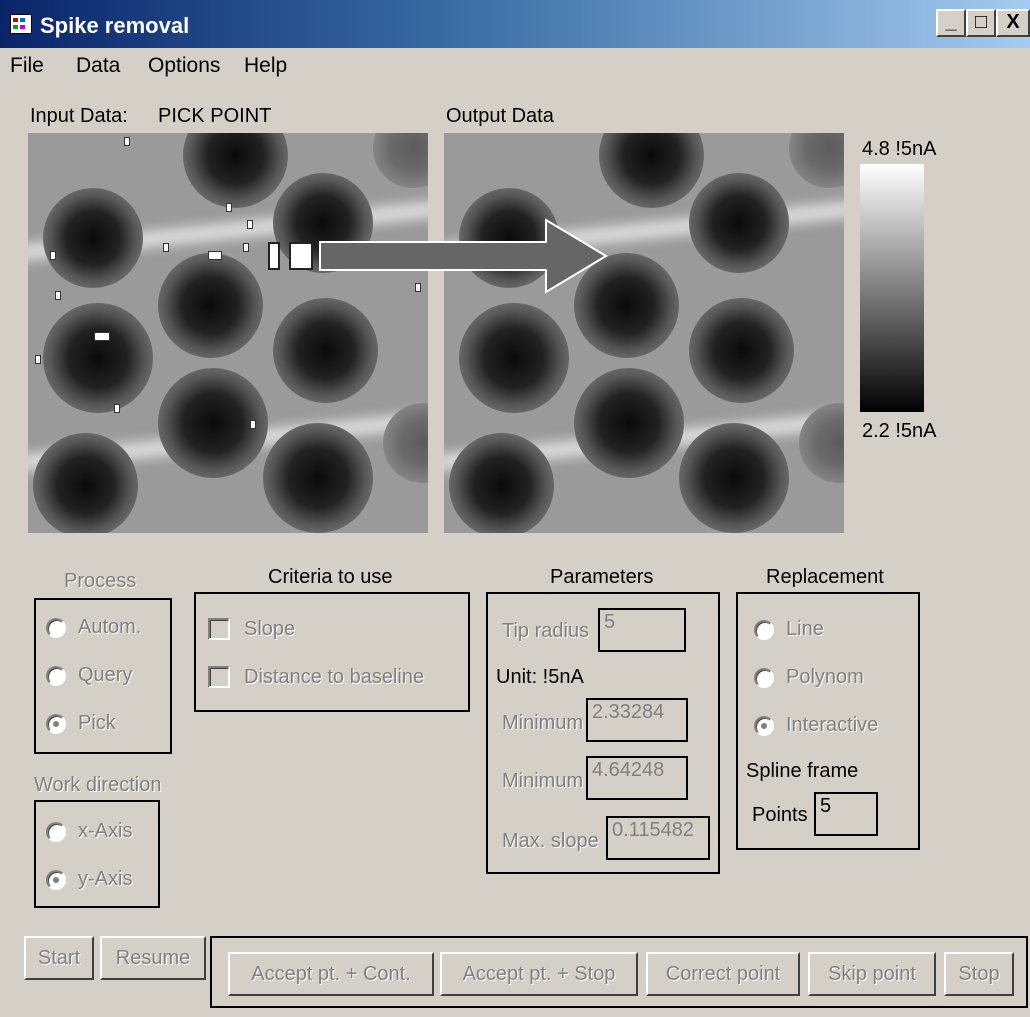 The image size is (1030, 1017). Describe the element at coordinates (334, 677) in the screenshot. I see `distance-label: Distance to baseline` at that location.